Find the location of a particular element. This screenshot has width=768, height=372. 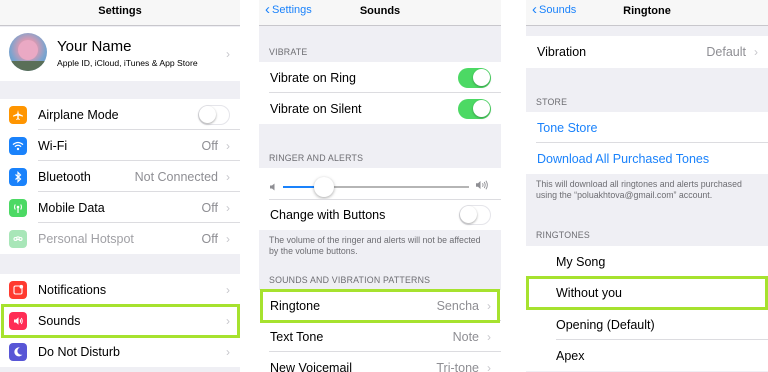

sounds-title: Sounds is located at coordinates (380, 11).